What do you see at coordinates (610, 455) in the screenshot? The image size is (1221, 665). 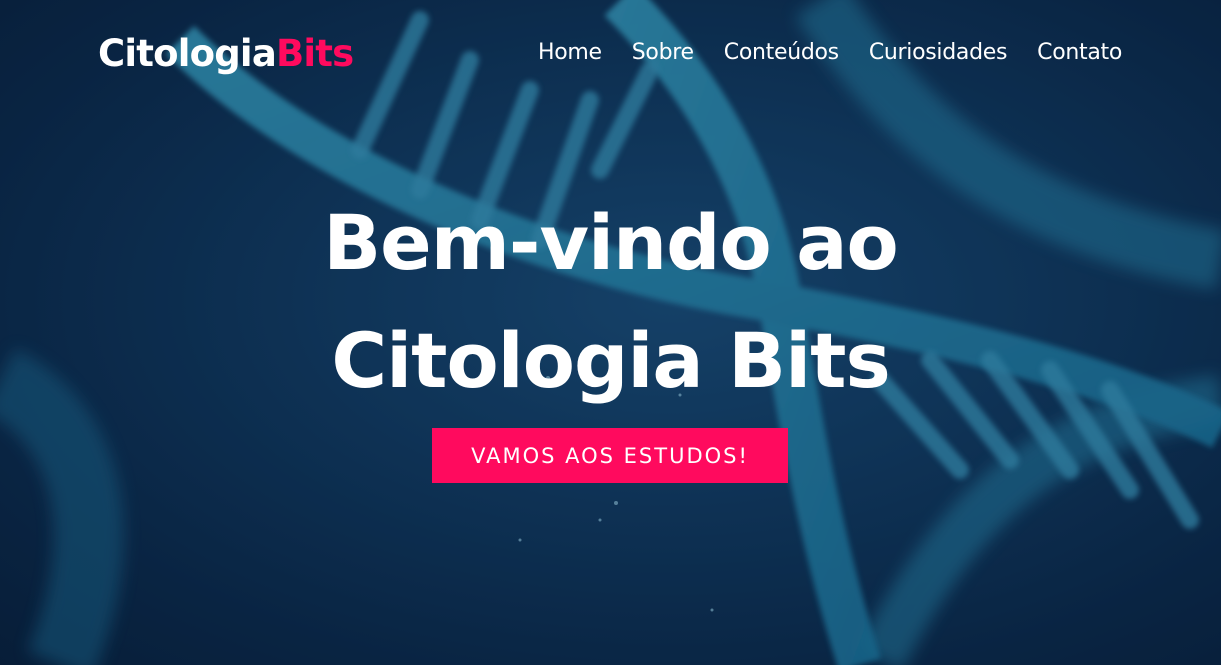 I see `start-studying-button: VAMOS AOS ESTUDOS!` at bounding box center [610, 455].